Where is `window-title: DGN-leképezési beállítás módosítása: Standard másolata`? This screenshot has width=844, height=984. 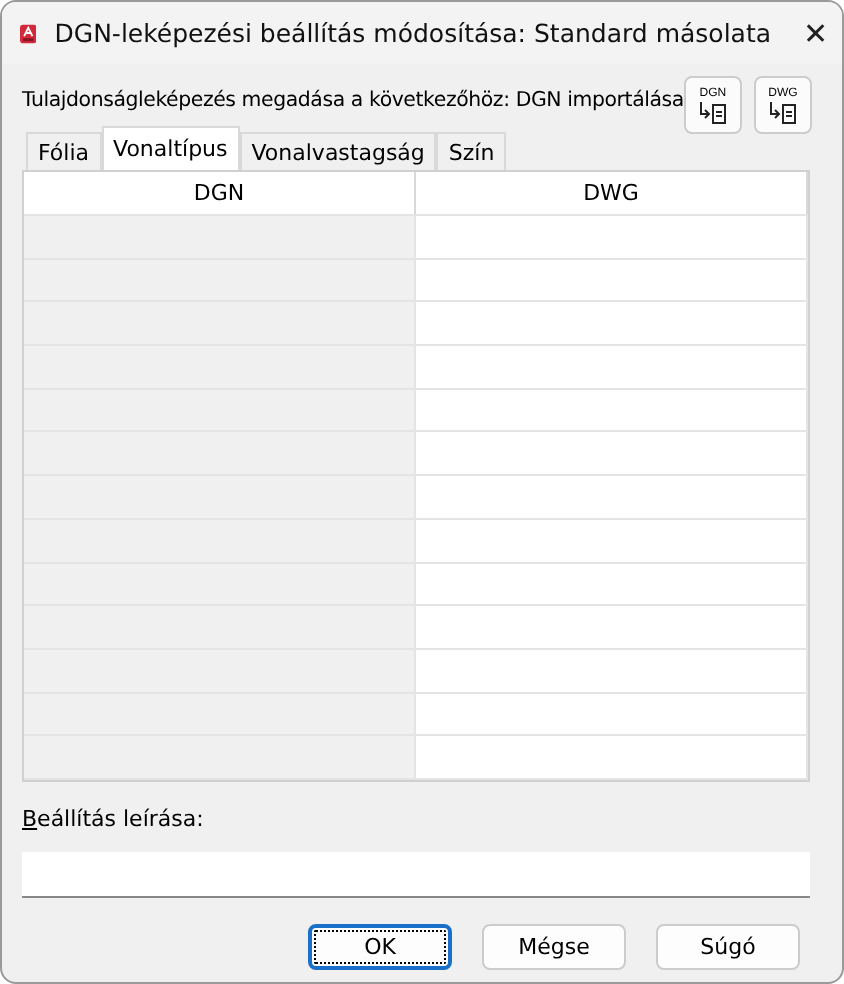 window-title: DGN-leképezési beállítás módosítása: Standard másolata is located at coordinates (413, 33).